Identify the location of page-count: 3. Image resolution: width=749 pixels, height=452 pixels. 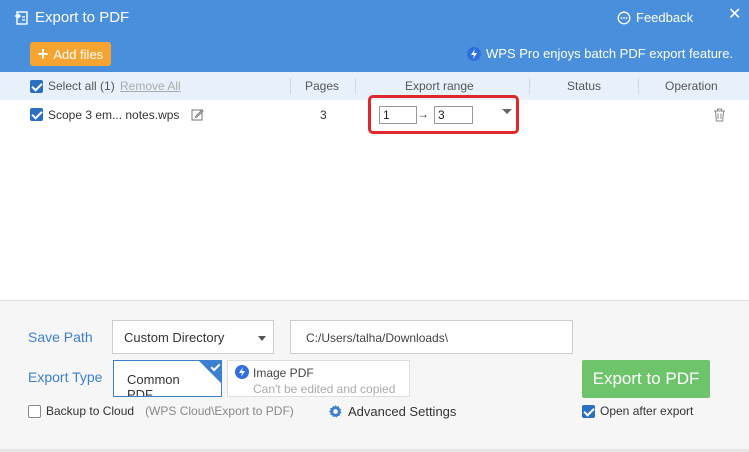
(323, 115).